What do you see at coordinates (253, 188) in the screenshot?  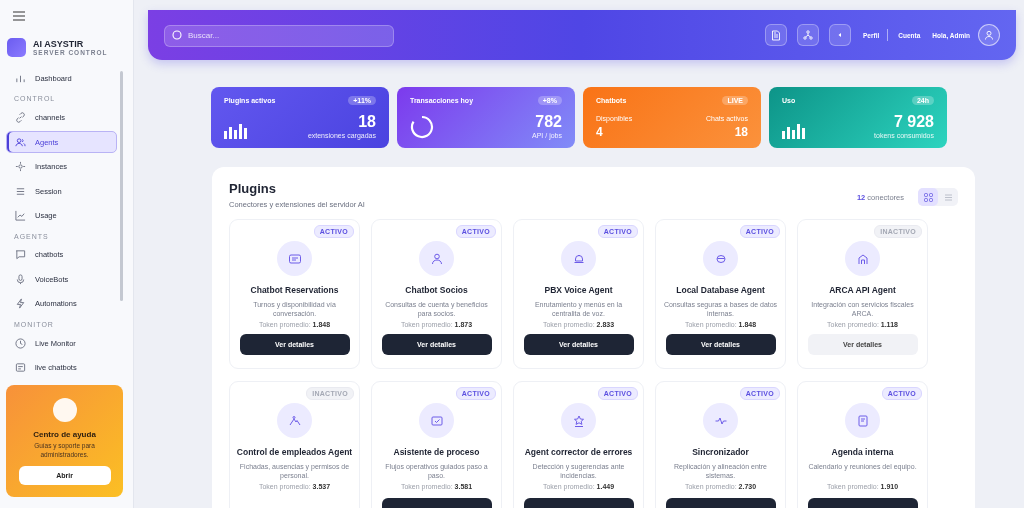 I see `panel-title: Plugins` at bounding box center [253, 188].